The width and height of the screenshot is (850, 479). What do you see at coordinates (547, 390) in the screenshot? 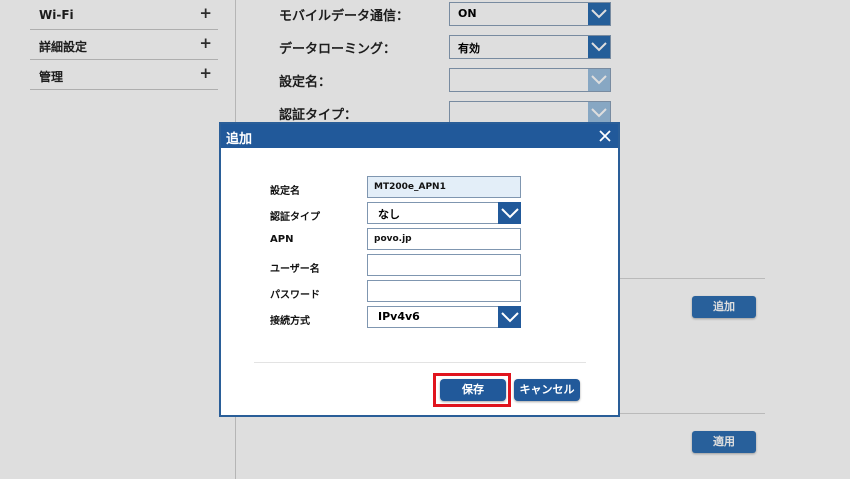
I see `cancel-button: キャンセル` at bounding box center [547, 390].